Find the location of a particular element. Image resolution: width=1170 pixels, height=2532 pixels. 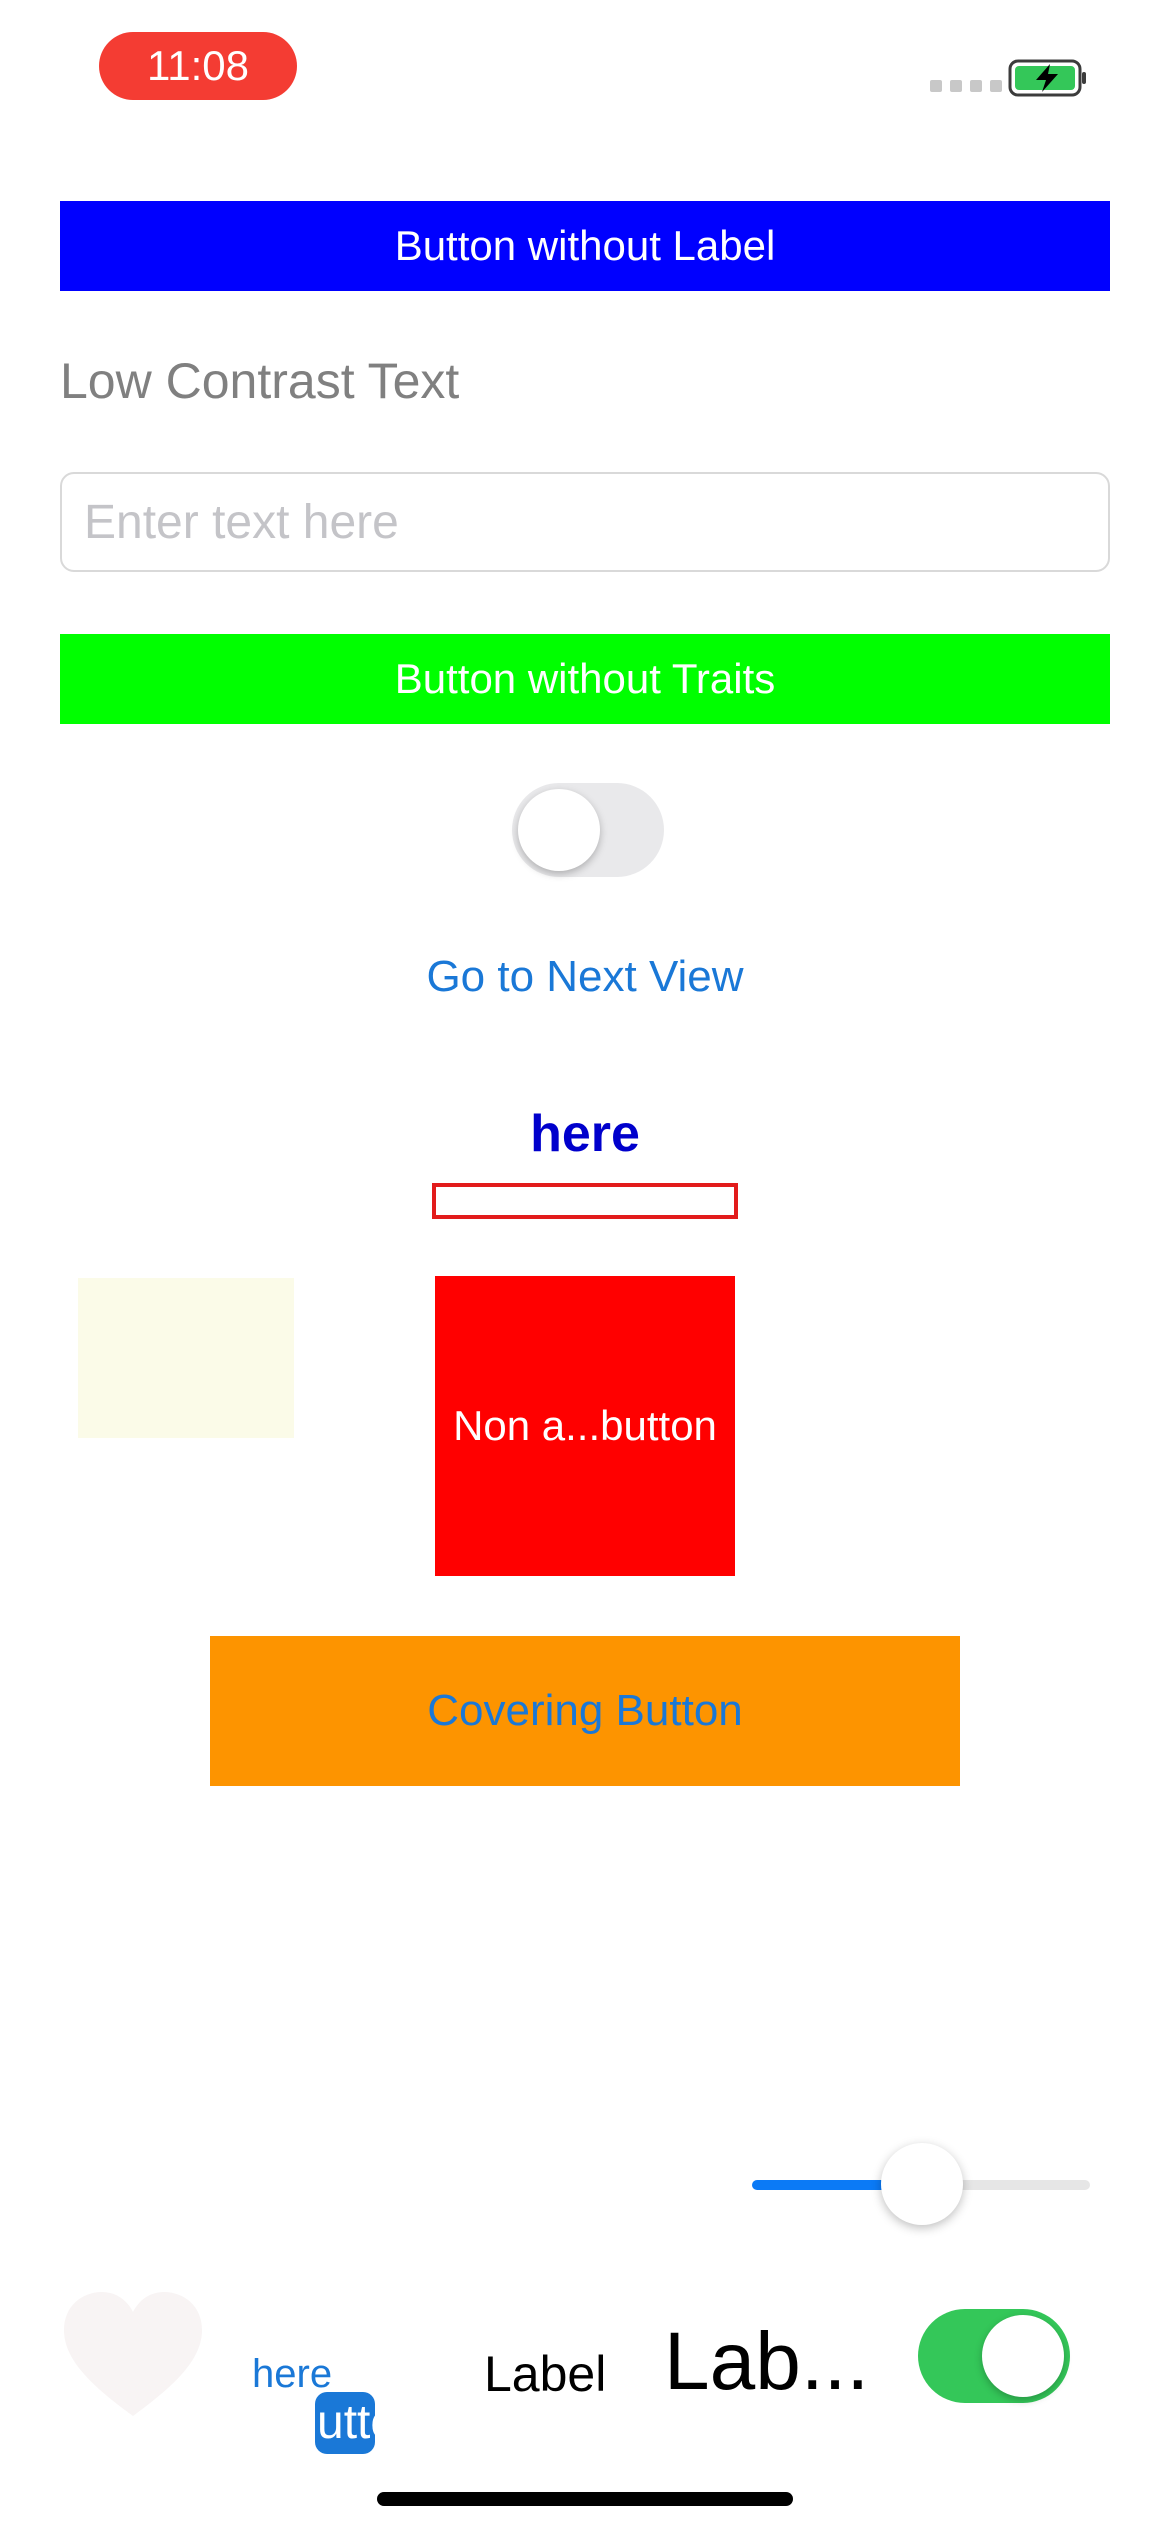

covering-button: Covering Button is located at coordinates (585, 1711).